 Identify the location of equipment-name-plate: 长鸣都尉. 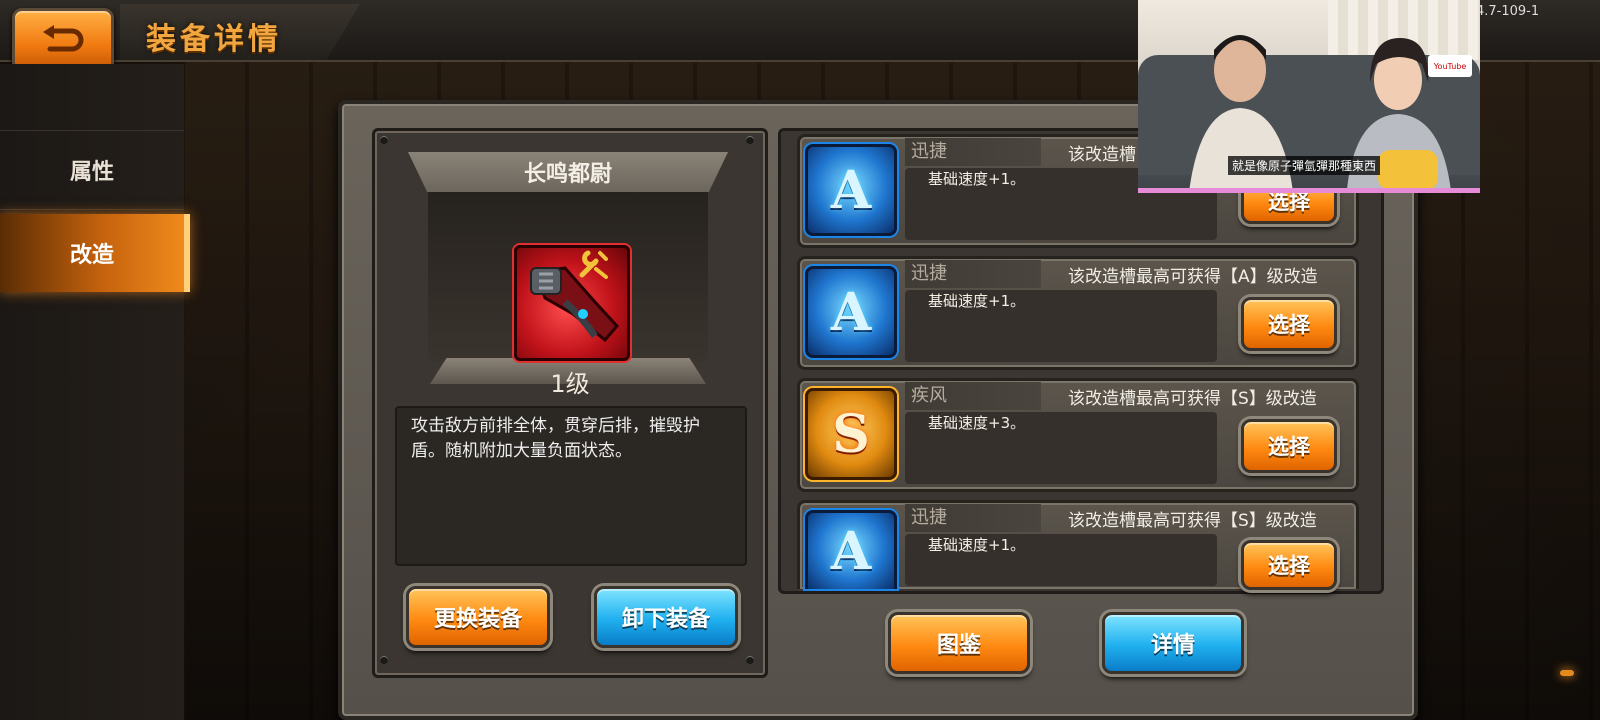
(568, 172).